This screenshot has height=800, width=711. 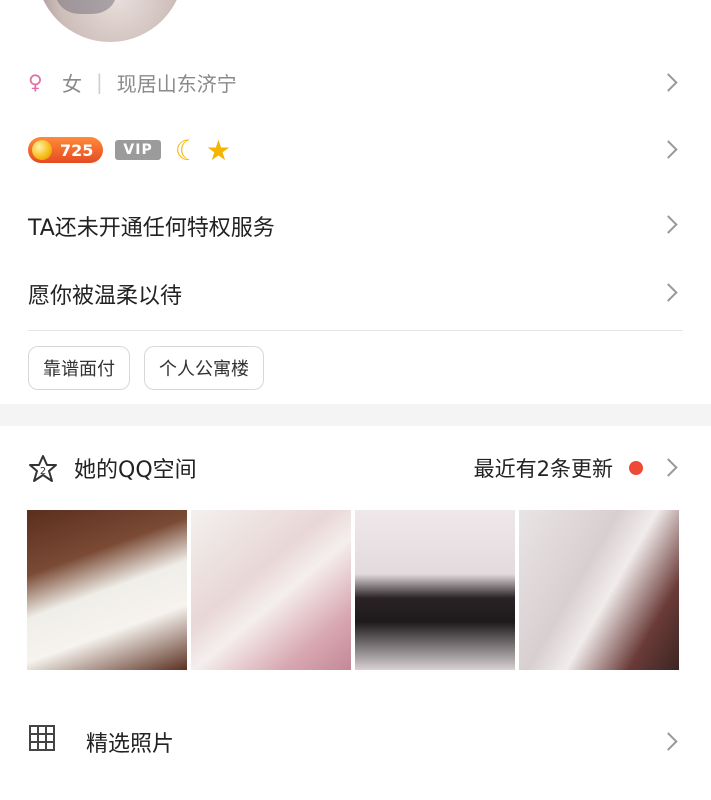 I want to click on privilege-text: TA还未开通任何特权服务, so click(x=151, y=228).